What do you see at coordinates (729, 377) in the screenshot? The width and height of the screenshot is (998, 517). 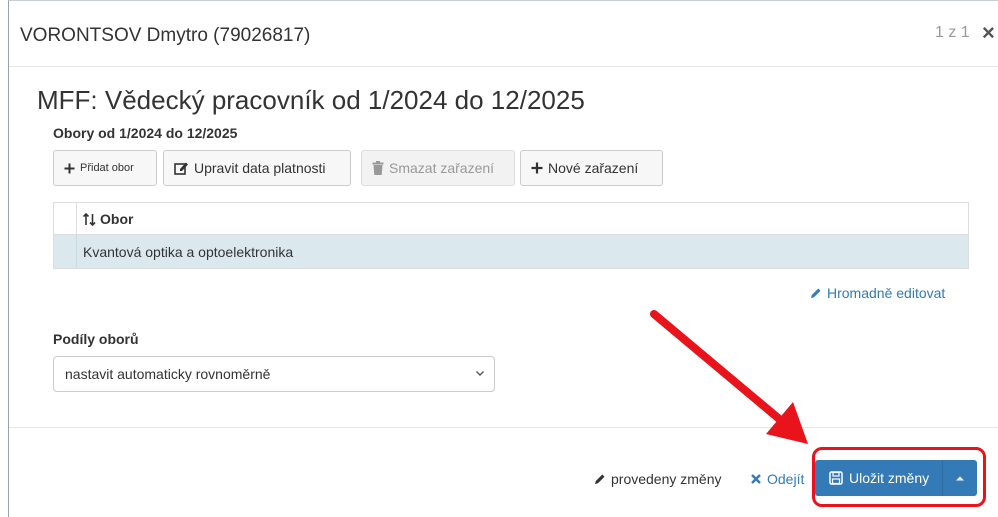 I see `annotation-arrow` at bounding box center [729, 377].